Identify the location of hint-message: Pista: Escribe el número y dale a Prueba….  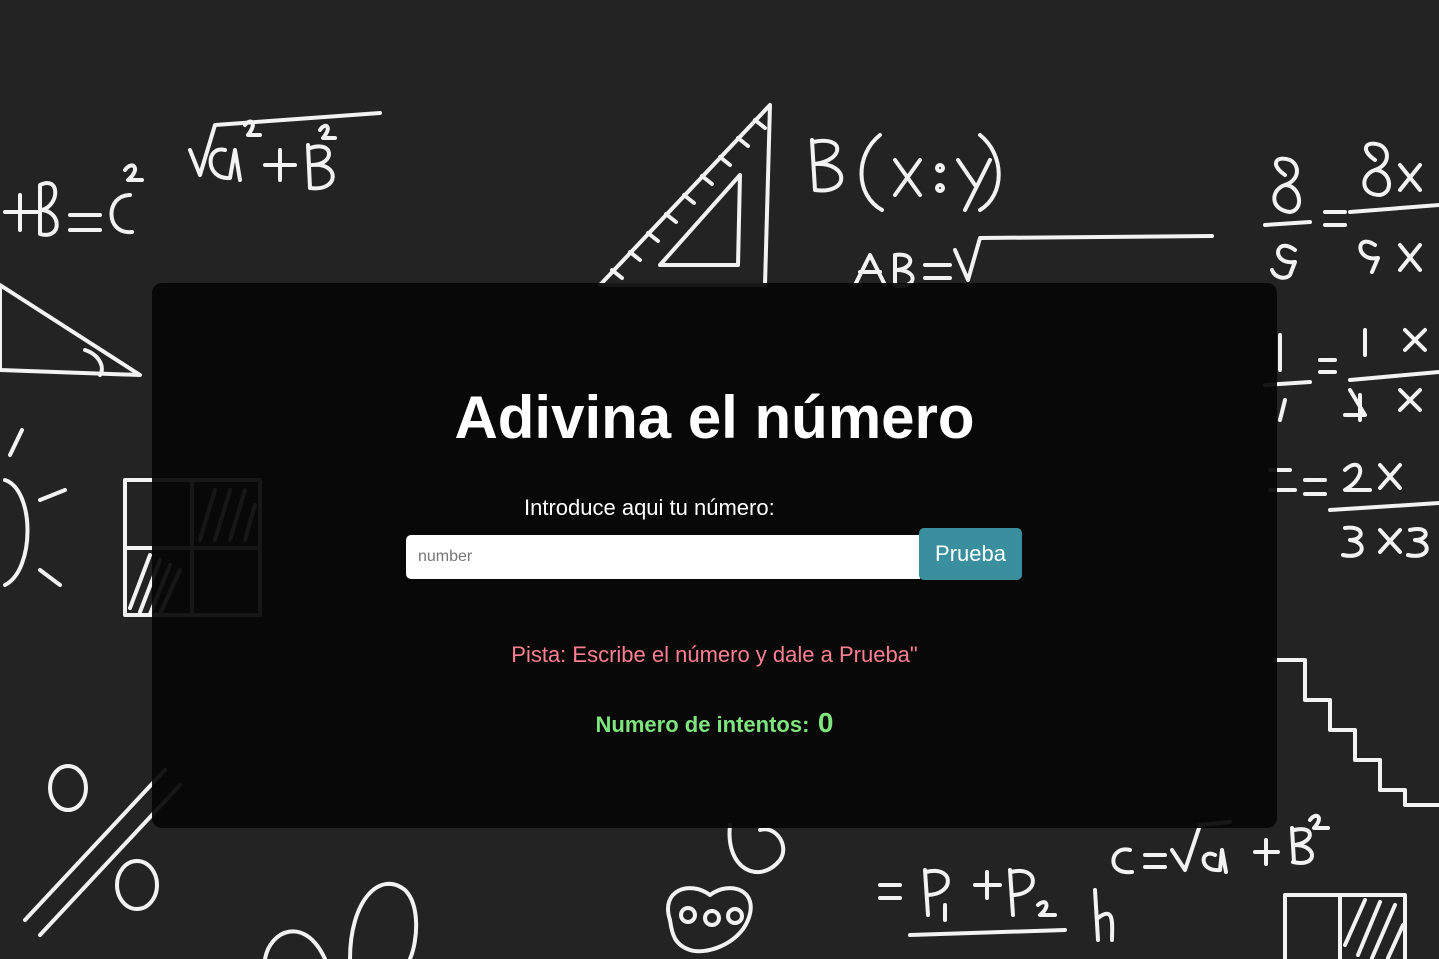
(714, 654).